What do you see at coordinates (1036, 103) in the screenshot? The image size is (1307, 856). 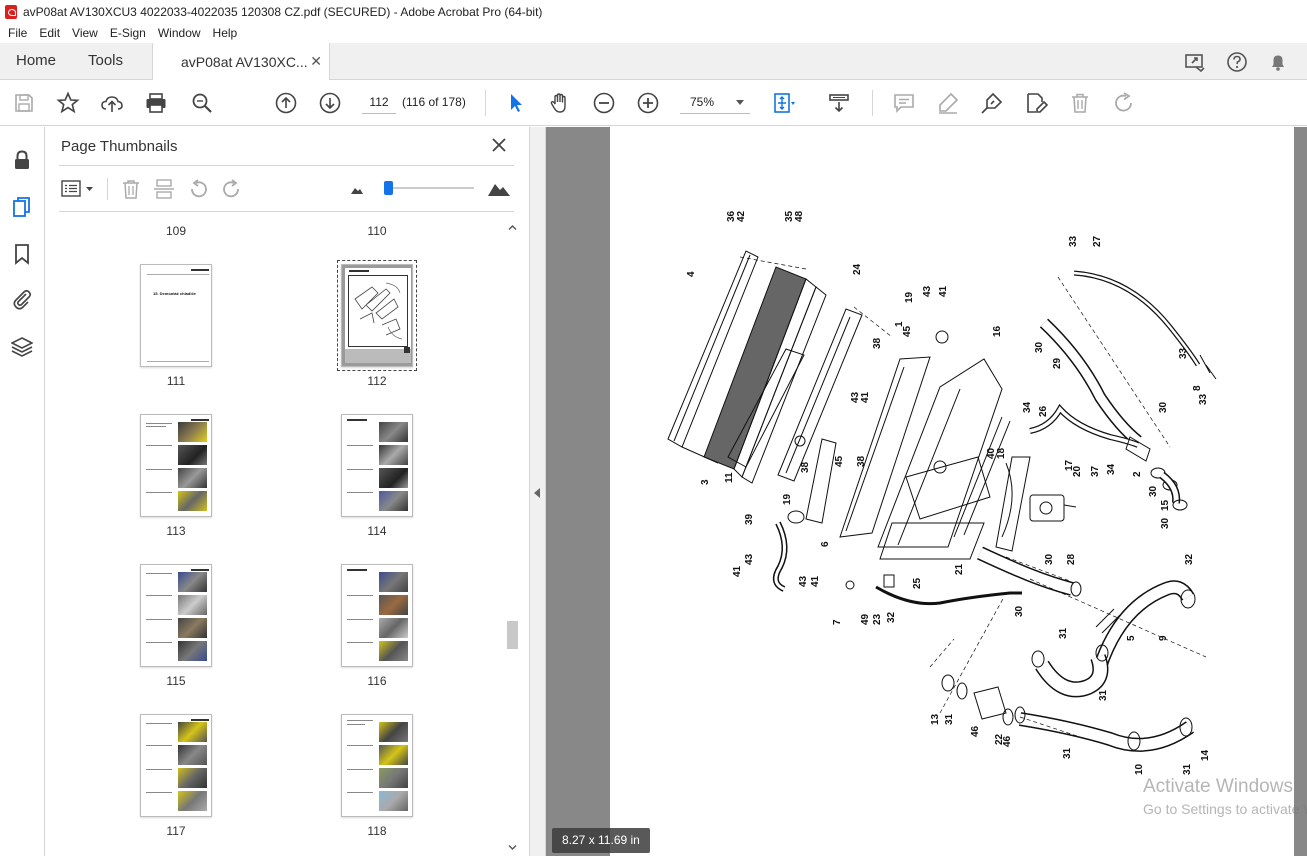 I see `edit-pdf-icon` at bounding box center [1036, 103].